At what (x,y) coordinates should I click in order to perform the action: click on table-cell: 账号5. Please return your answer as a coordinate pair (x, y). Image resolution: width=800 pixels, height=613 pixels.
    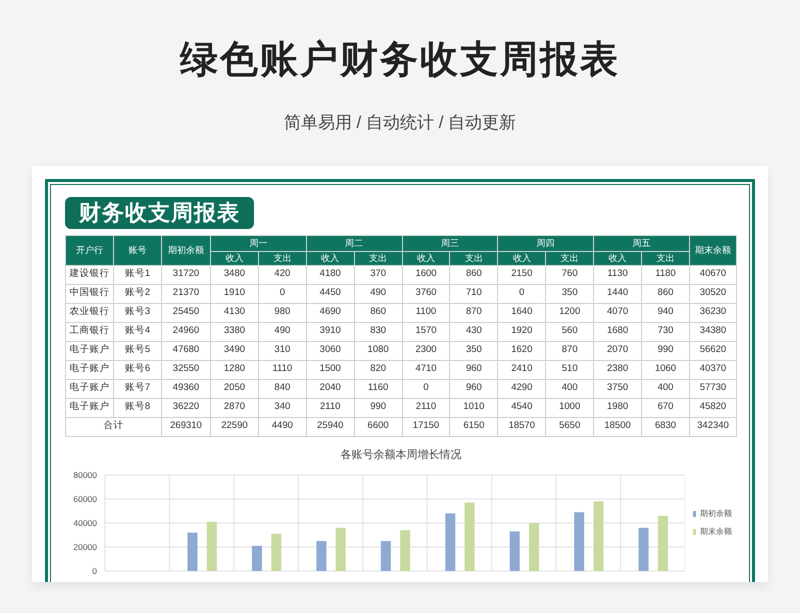
    Looking at the image, I should click on (138, 350).